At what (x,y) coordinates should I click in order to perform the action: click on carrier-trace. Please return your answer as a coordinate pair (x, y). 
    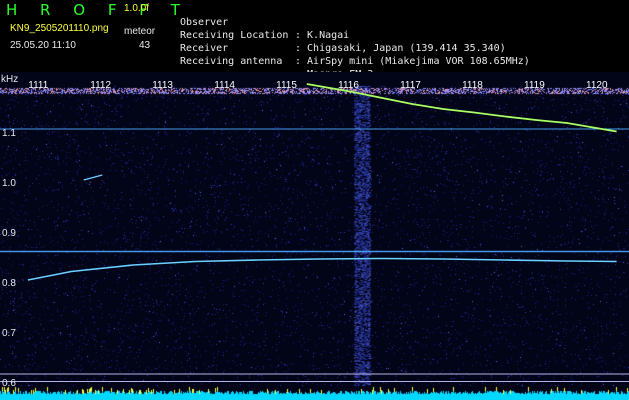
    Looking at the image, I should click on (322, 269).